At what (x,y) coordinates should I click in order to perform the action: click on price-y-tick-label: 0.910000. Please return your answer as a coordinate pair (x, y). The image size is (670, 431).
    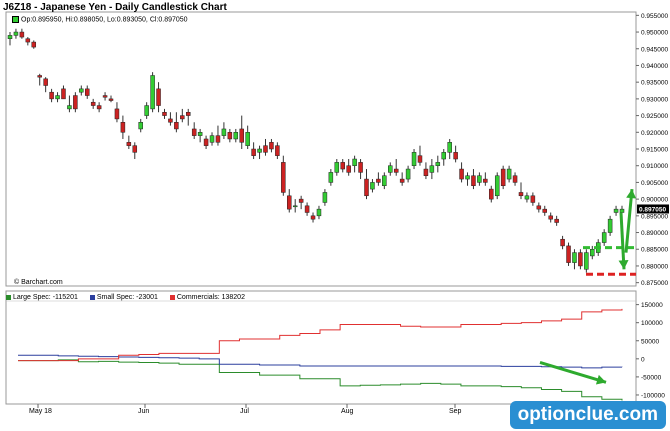
    Looking at the image, I should click on (654, 166).